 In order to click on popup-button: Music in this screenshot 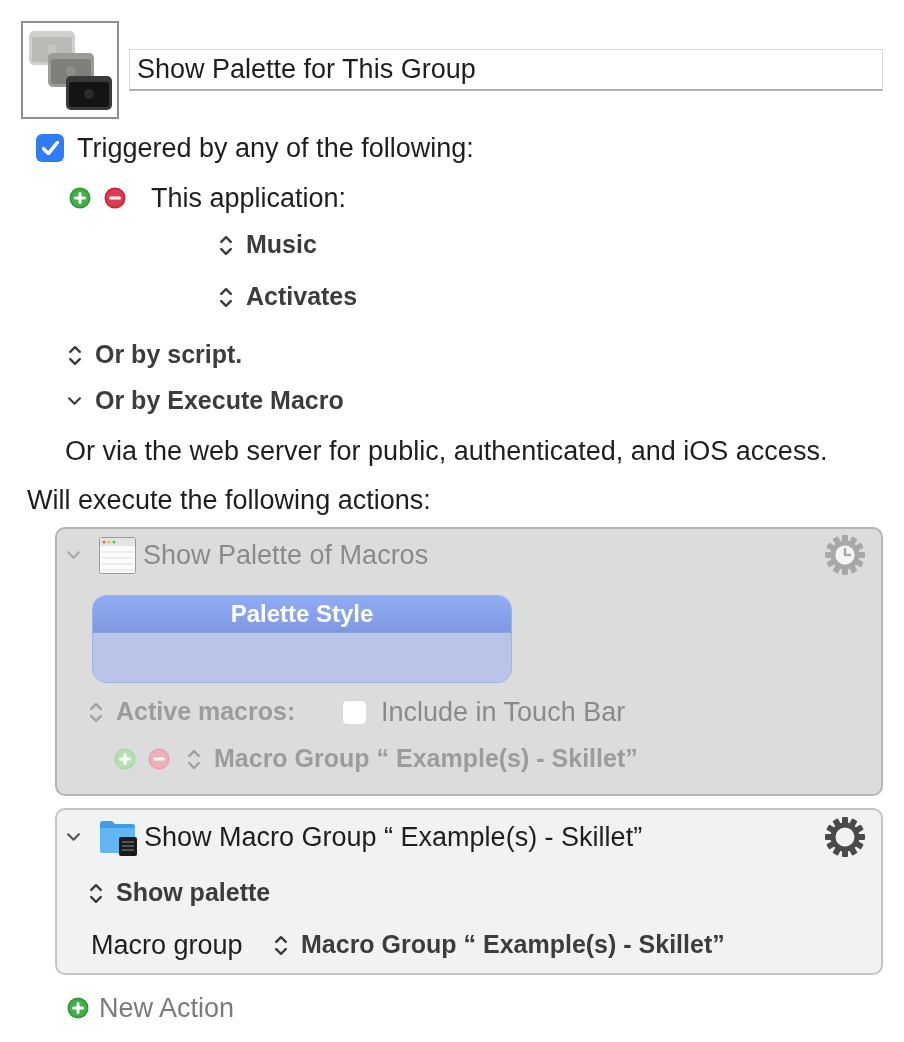, I will do `click(268, 245)`.